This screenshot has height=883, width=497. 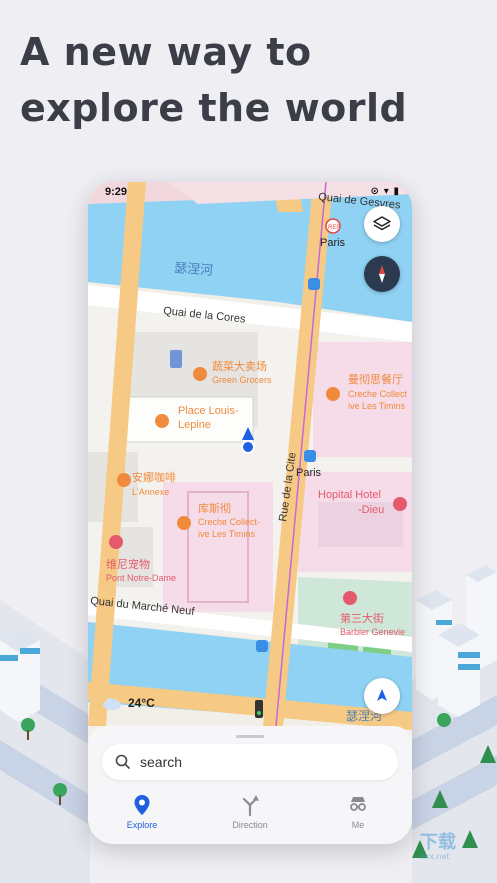 I want to click on compass-icon, so click(x=382, y=274).